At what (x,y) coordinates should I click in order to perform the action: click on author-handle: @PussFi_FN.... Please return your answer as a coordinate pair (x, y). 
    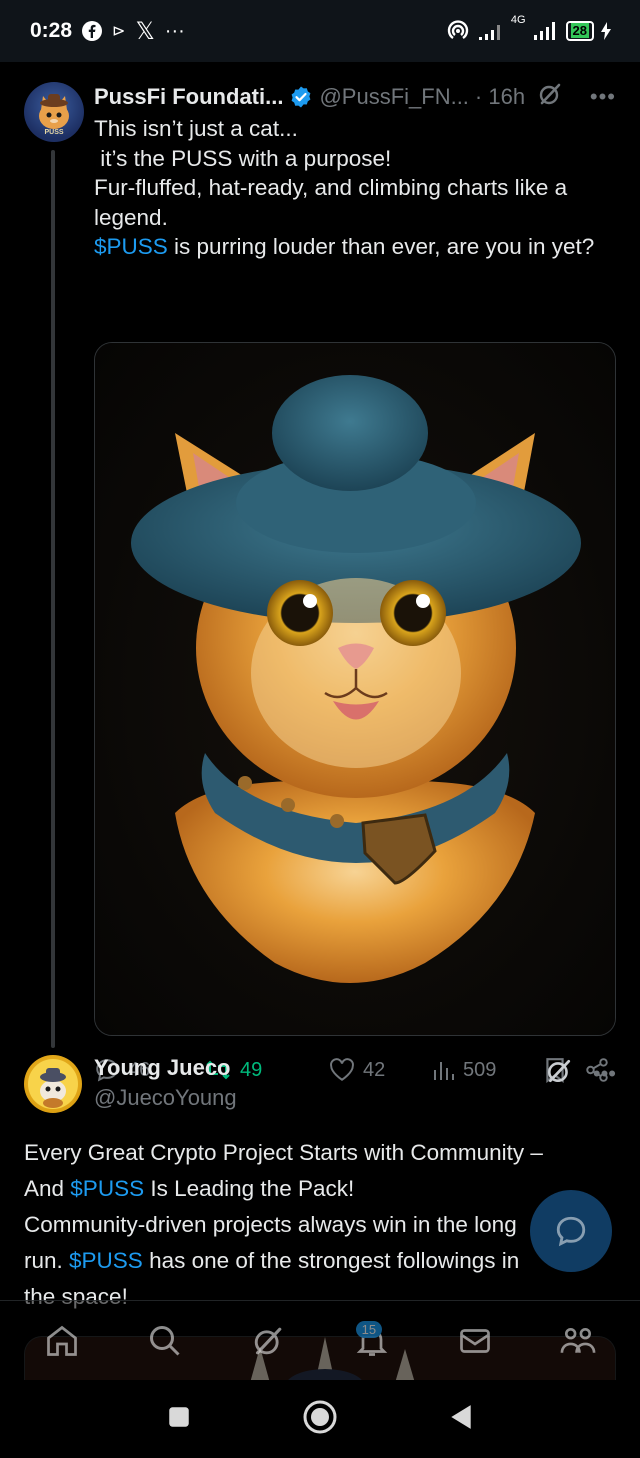
    Looking at the image, I should click on (393, 97).